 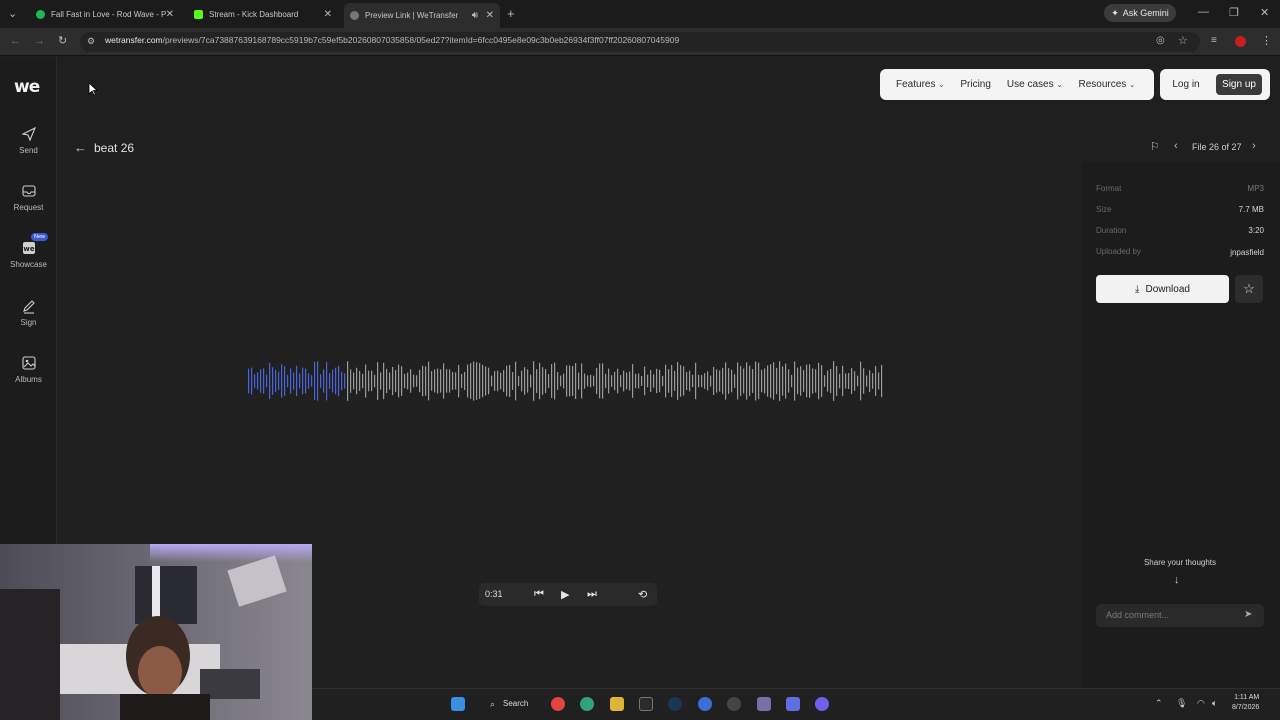 I want to click on obs-icon, so click(x=734, y=704).